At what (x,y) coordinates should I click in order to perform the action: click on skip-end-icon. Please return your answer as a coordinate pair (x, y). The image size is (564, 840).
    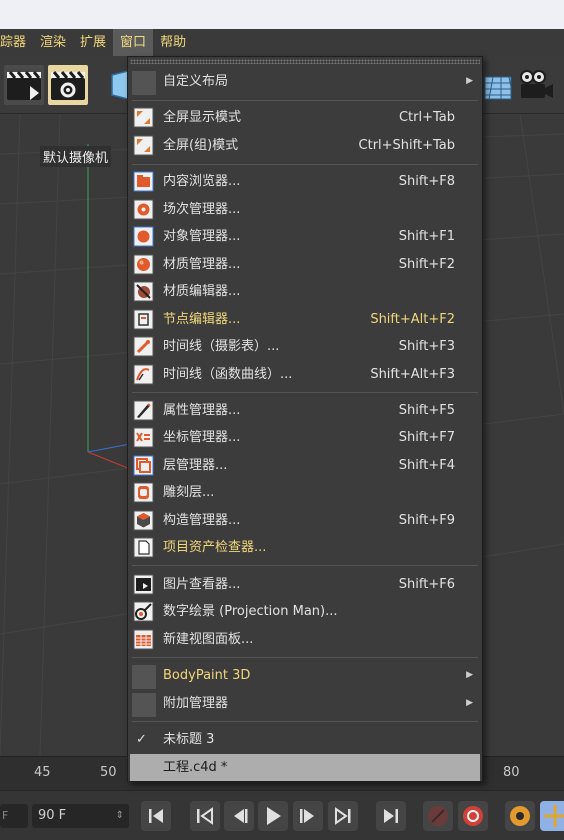
    Looking at the image, I should click on (391, 816).